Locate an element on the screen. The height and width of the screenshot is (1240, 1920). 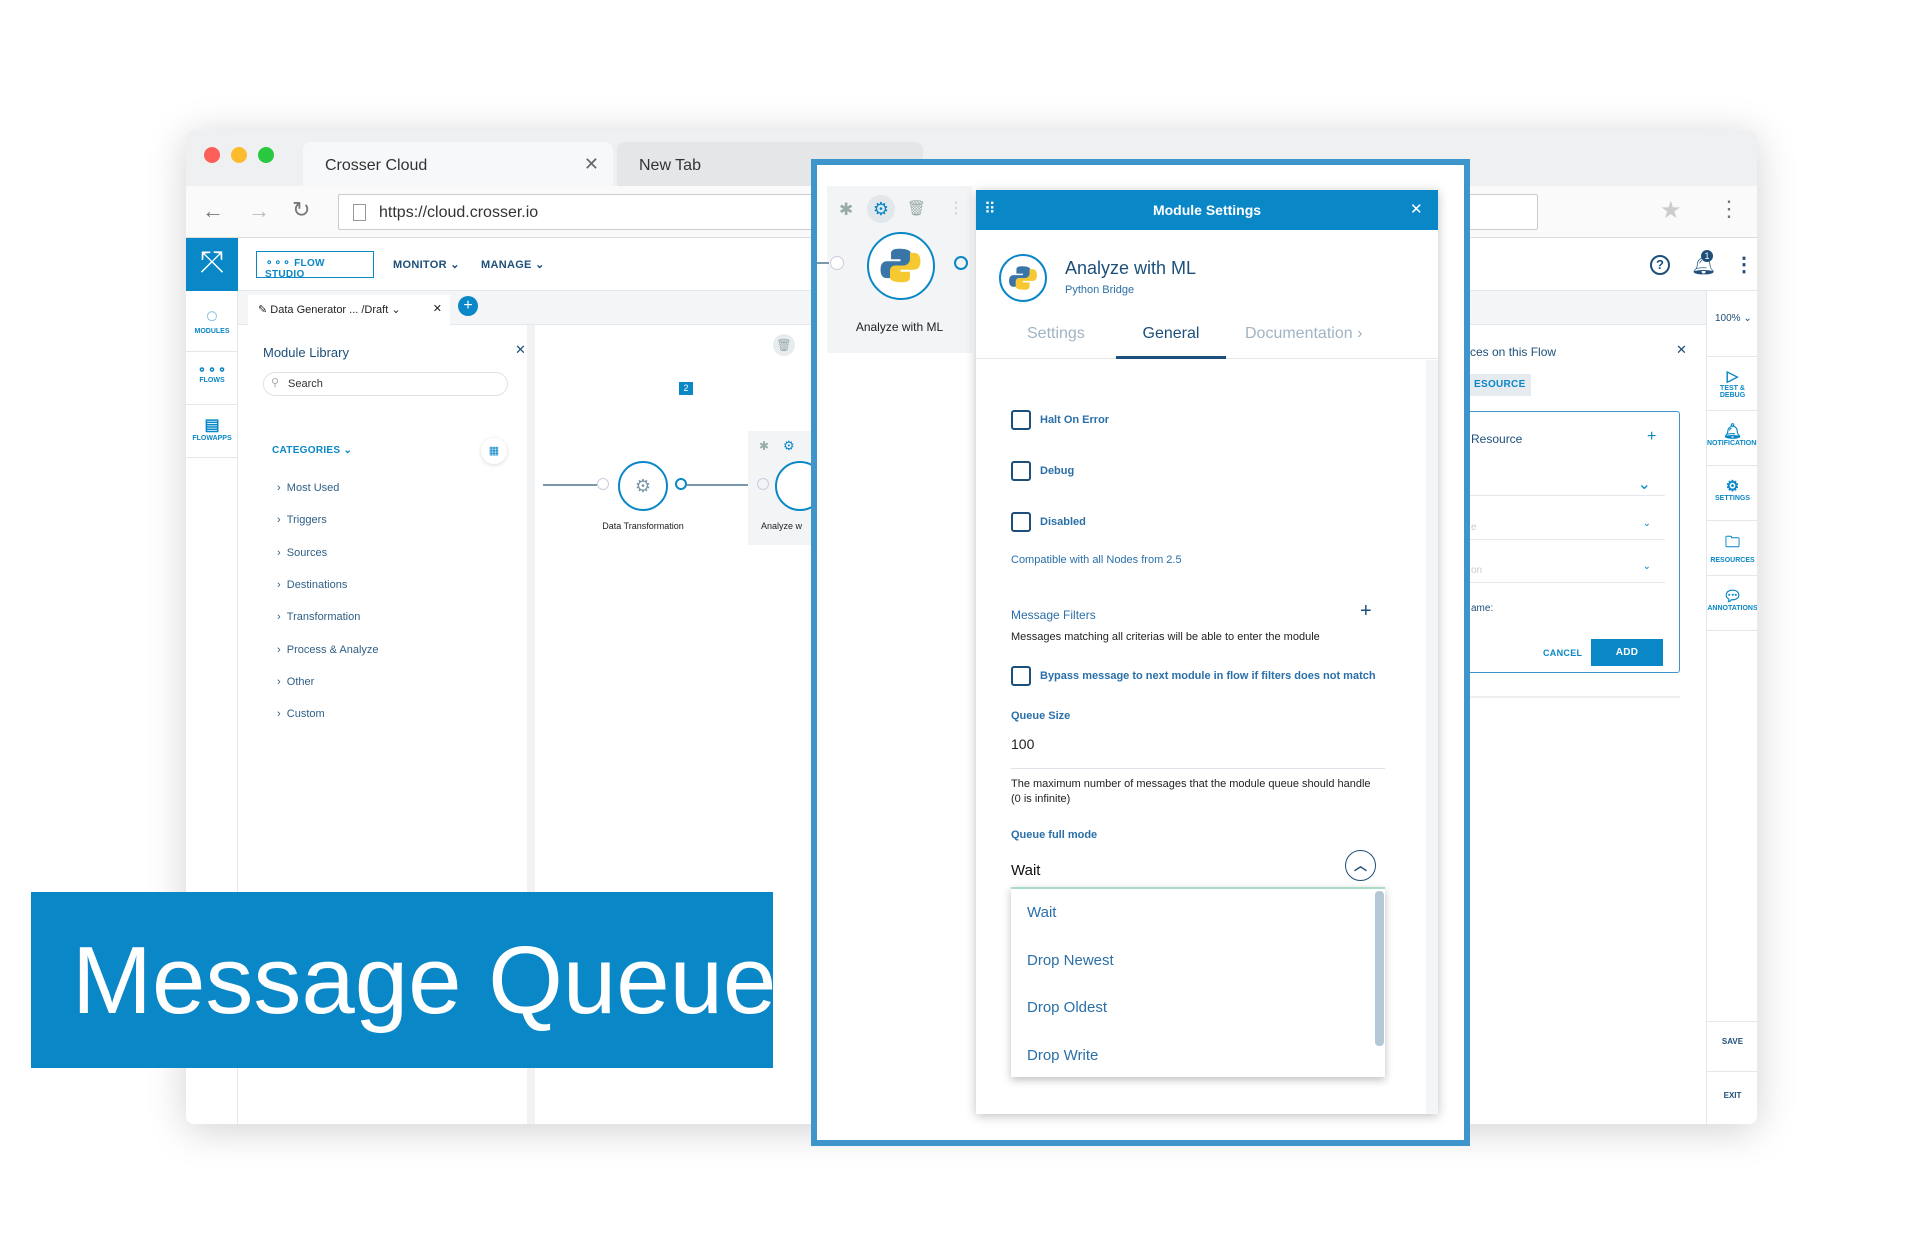
minimize-window-button is located at coordinates (239, 155).